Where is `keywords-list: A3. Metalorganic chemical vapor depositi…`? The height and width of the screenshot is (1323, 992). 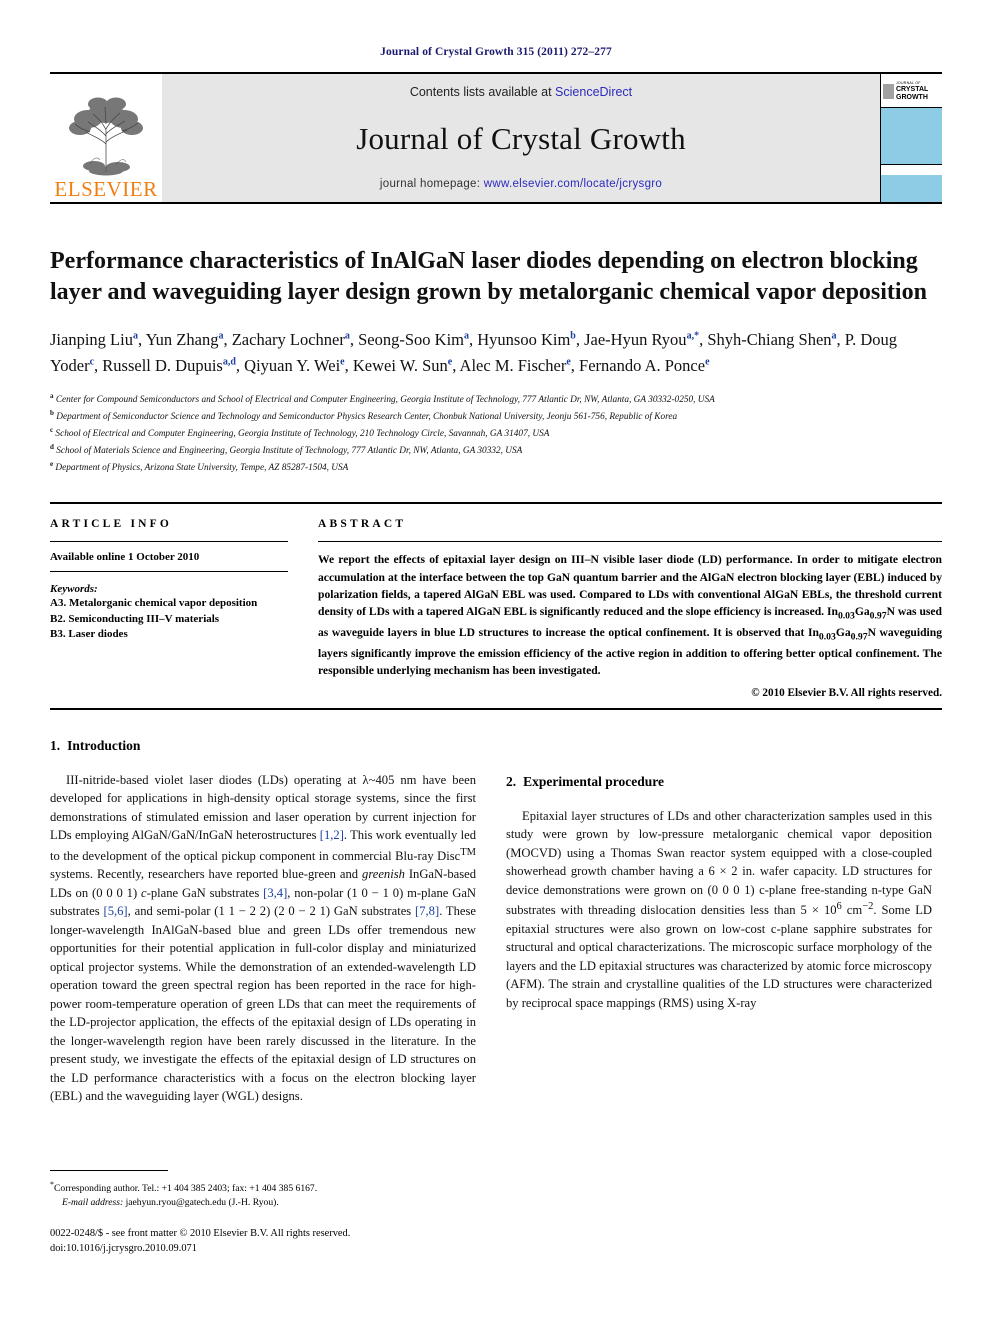 keywords-list: A3. Metalorganic chemical vapor depositi… is located at coordinates (169, 619).